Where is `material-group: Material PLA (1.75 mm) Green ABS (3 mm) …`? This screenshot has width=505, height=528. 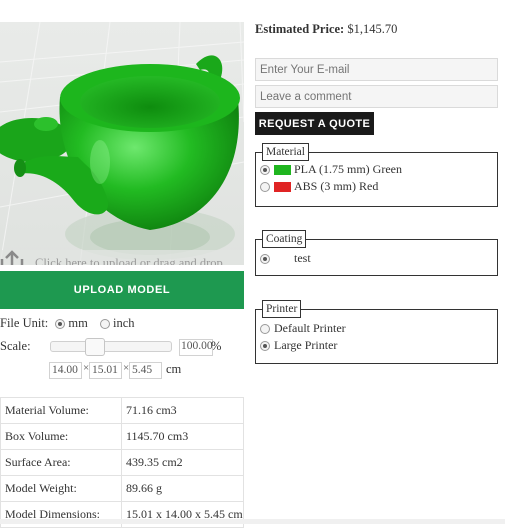
material-group: Material PLA (1.75 mm) Green ABS (3 mm) … is located at coordinates (376, 175).